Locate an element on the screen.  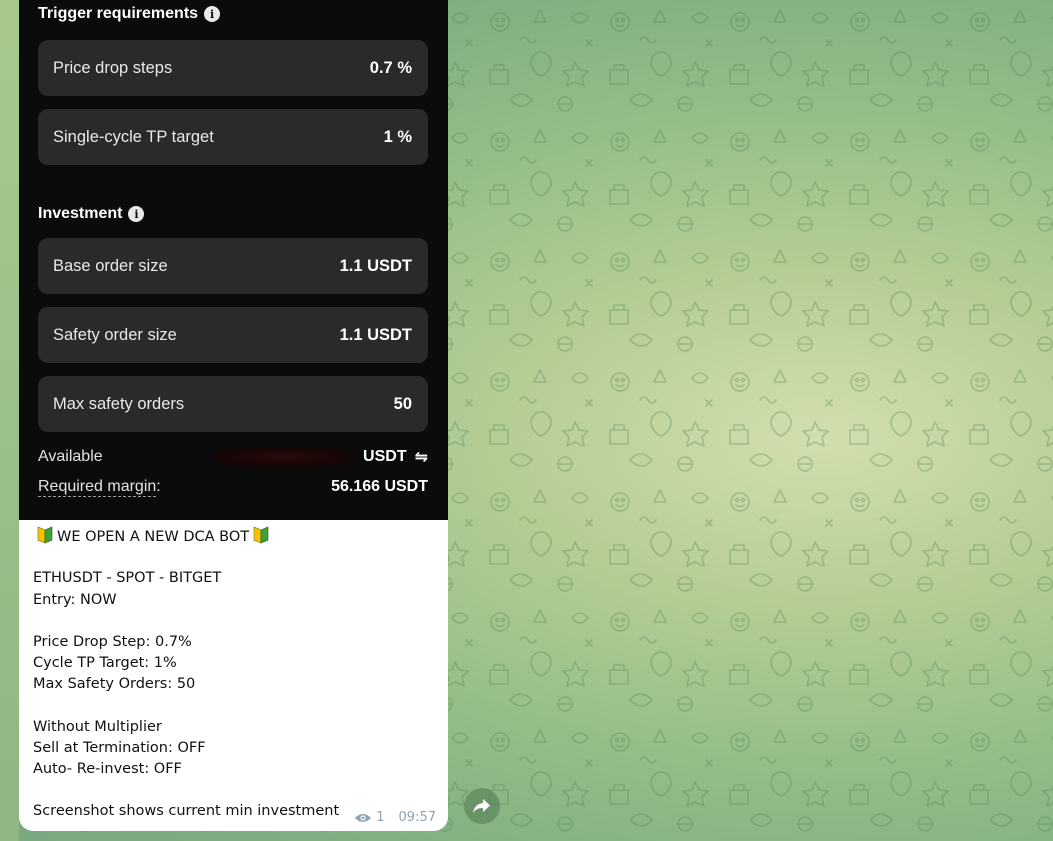
price-drop-steps-label: Price drop steps is located at coordinates (113, 67).